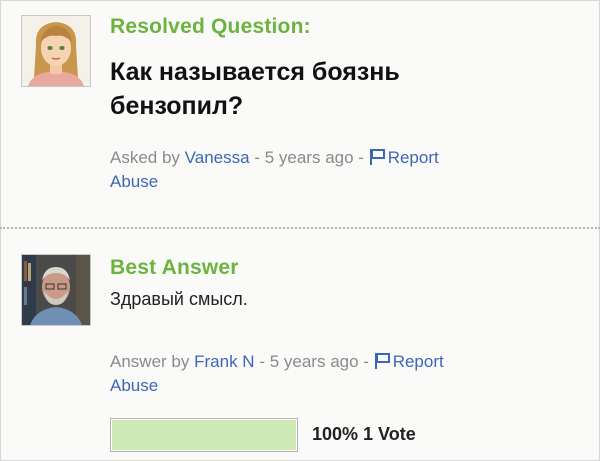 This screenshot has width=600, height=461. Describe the element at coordinates (217, 157) in the screenshot. I see `asker-name-link: Vanessa` at that location.